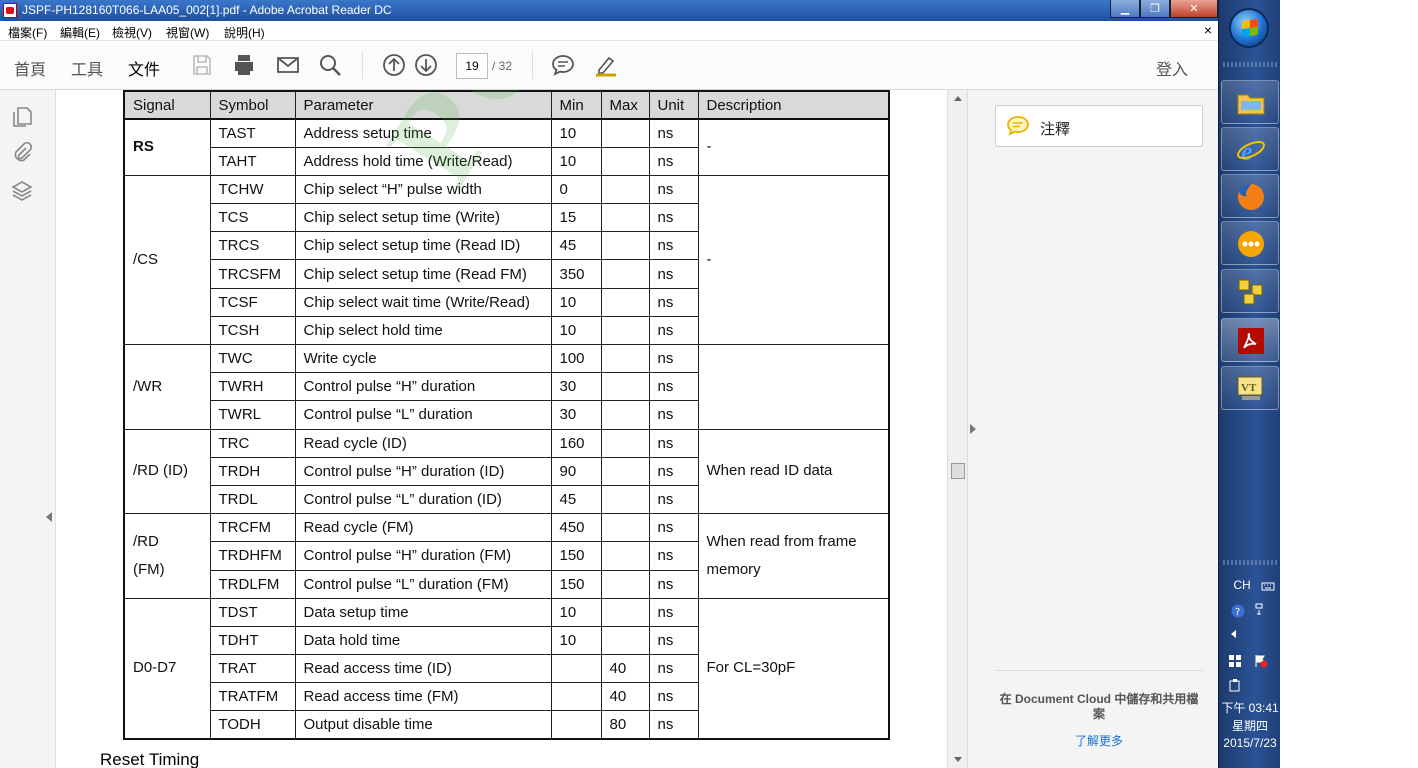  What do you see at coordinates (576, 443) in the screenshot?
I see `min-cell: 160` at bounding box center [576, 443].